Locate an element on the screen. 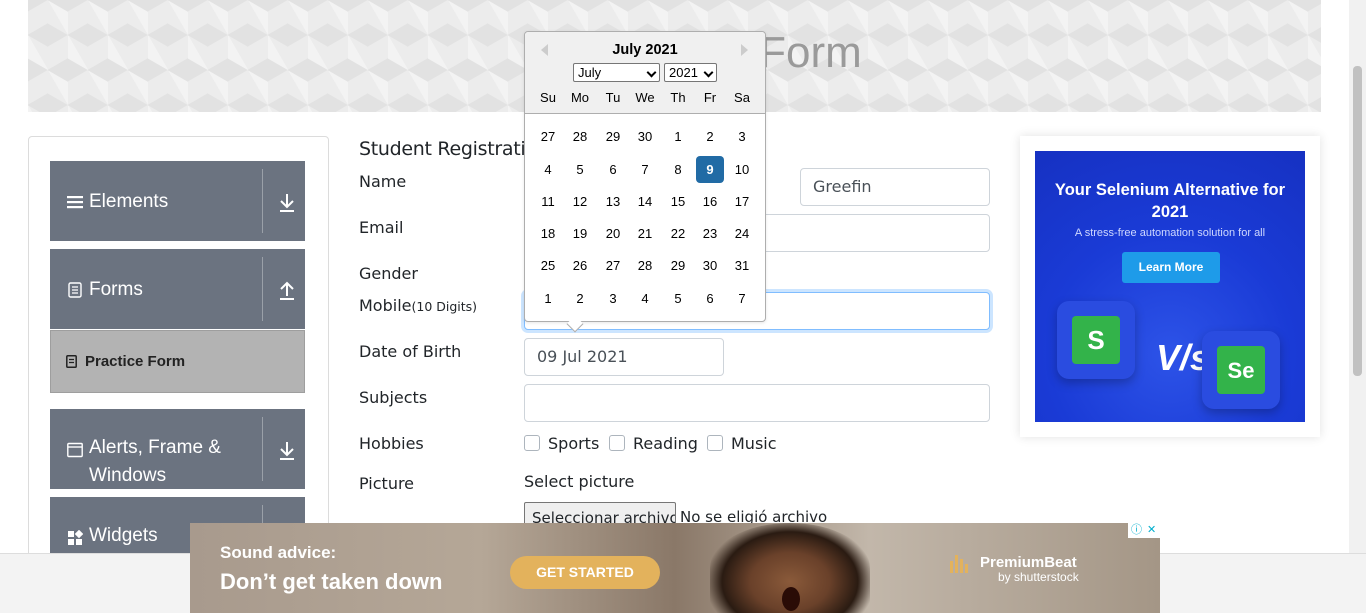  scrollbar-thumb is located at coordinates (1357, 221).